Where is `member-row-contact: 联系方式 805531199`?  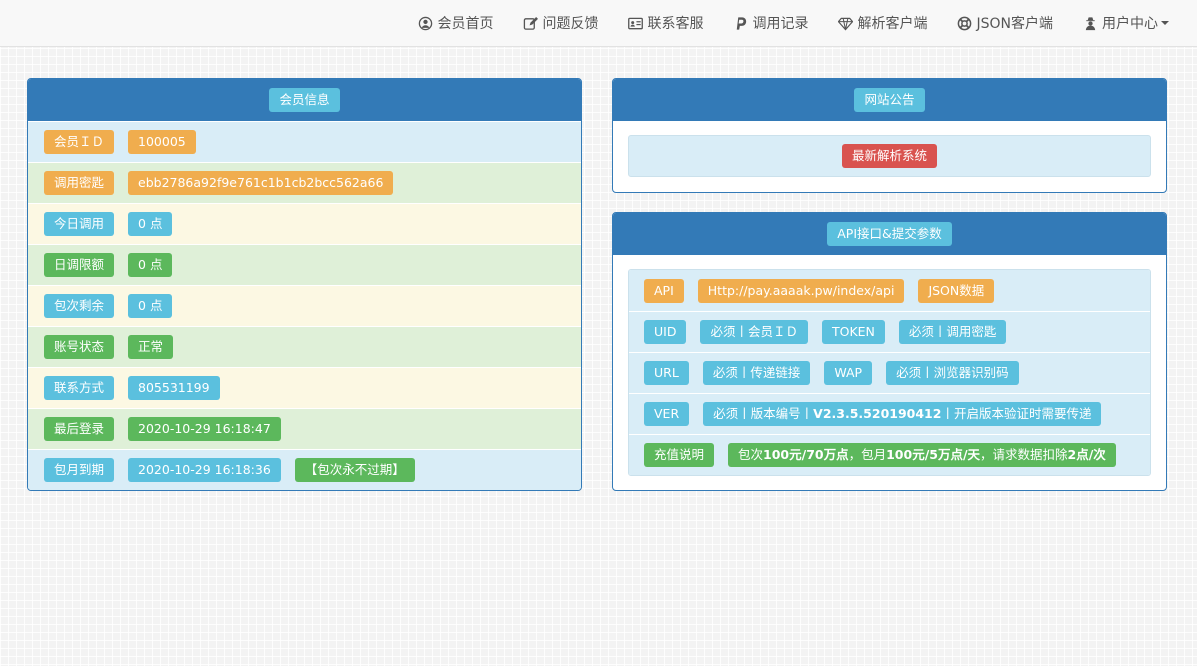
member-row-contact: 联系方式 805531199 is located at coordinates (304, 387).